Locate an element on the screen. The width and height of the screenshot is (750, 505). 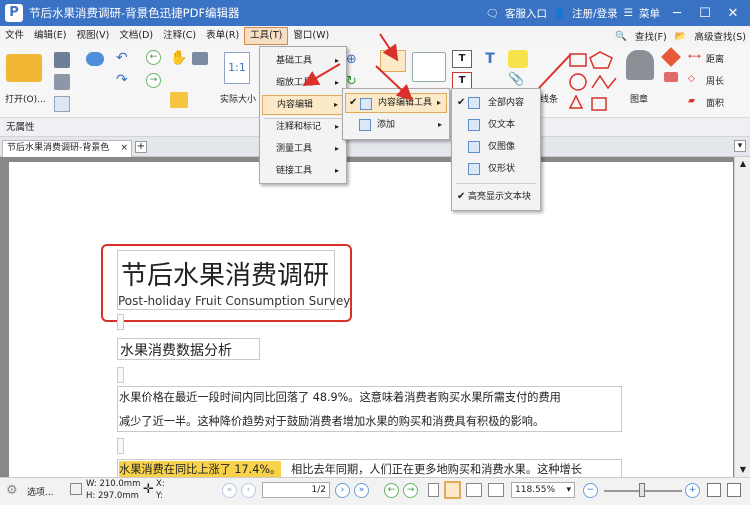
menu-file: 文件 is located at coordinates (14, 36).